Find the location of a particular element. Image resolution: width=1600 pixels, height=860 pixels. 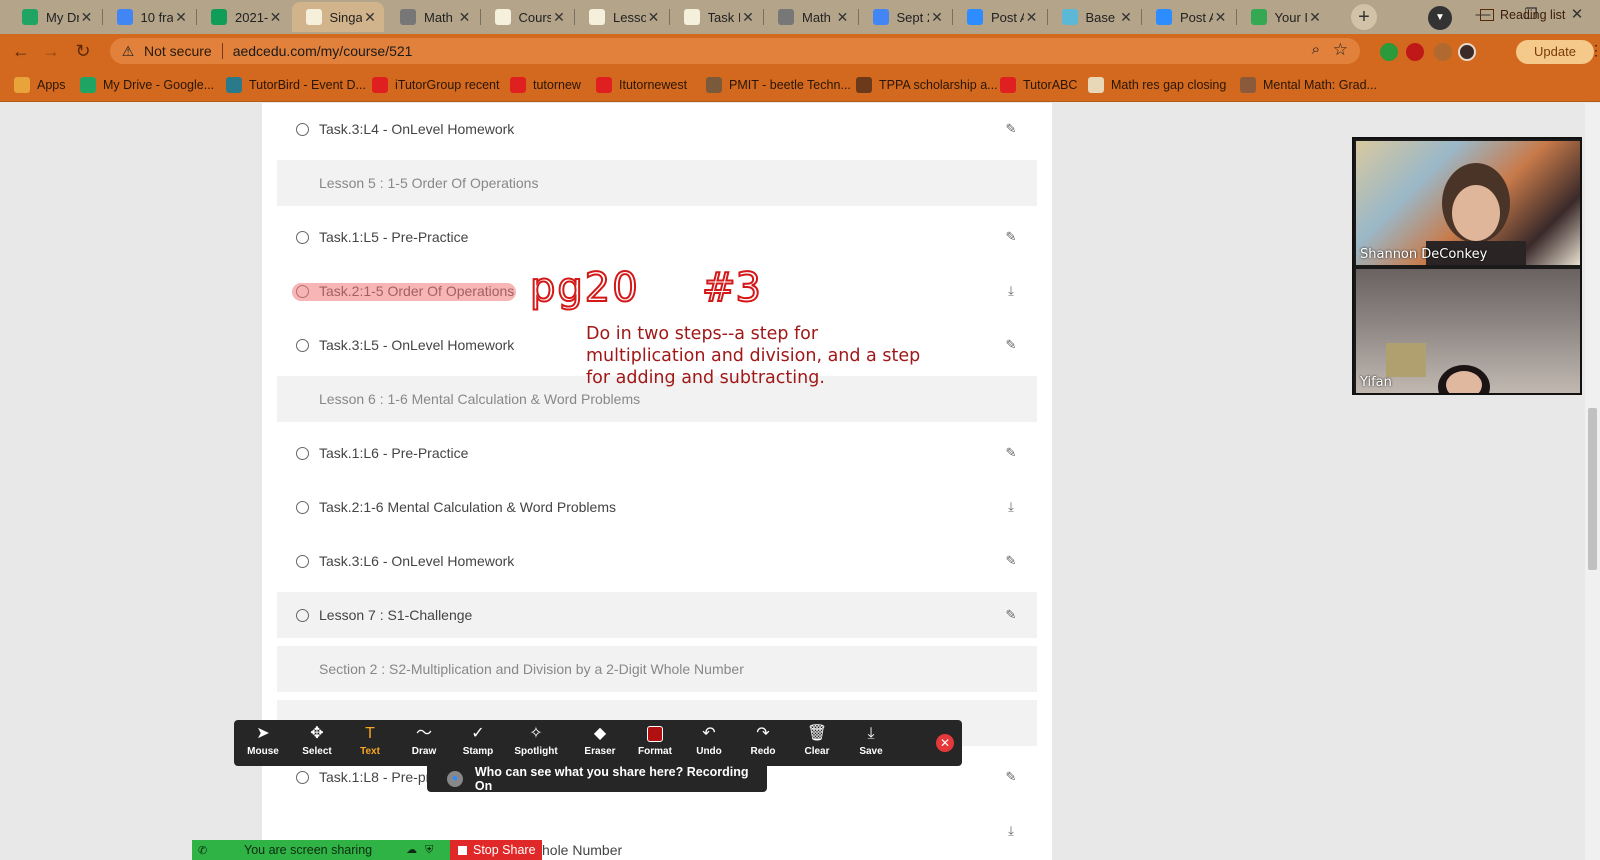

video-tile: Shannon DeConkey is located at coordinates (1468, 203).